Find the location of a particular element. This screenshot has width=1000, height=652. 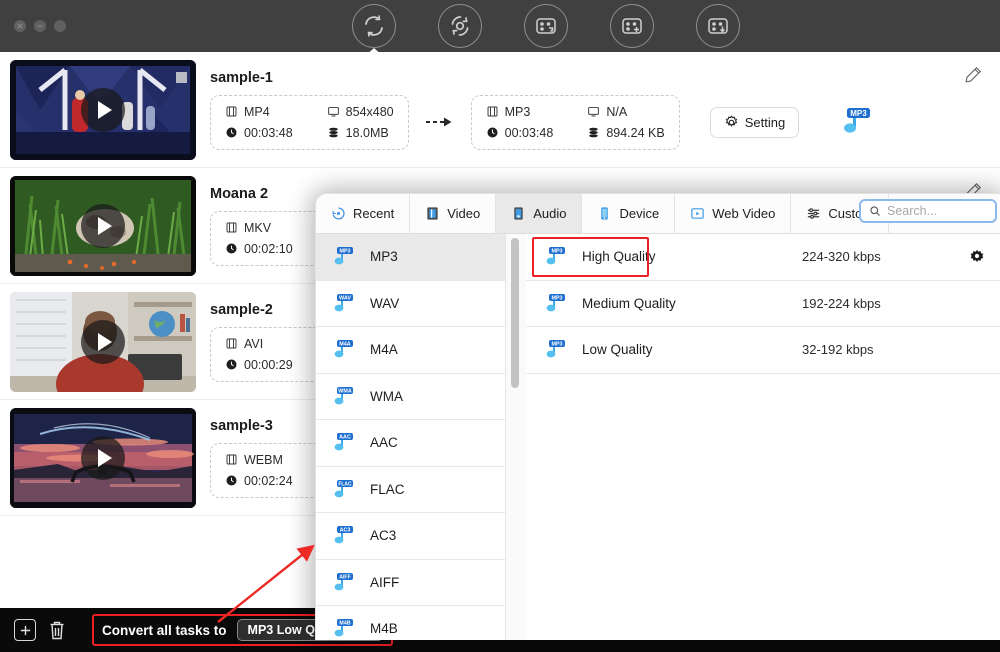

trash-icon is located at coordinates (57, 630).